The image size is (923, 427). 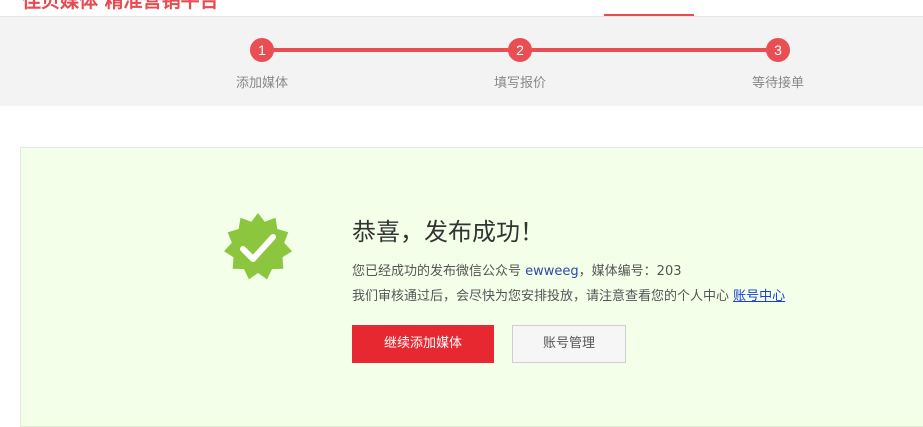 I want to click on nav-active-indicator, so click(x=649, y=15).